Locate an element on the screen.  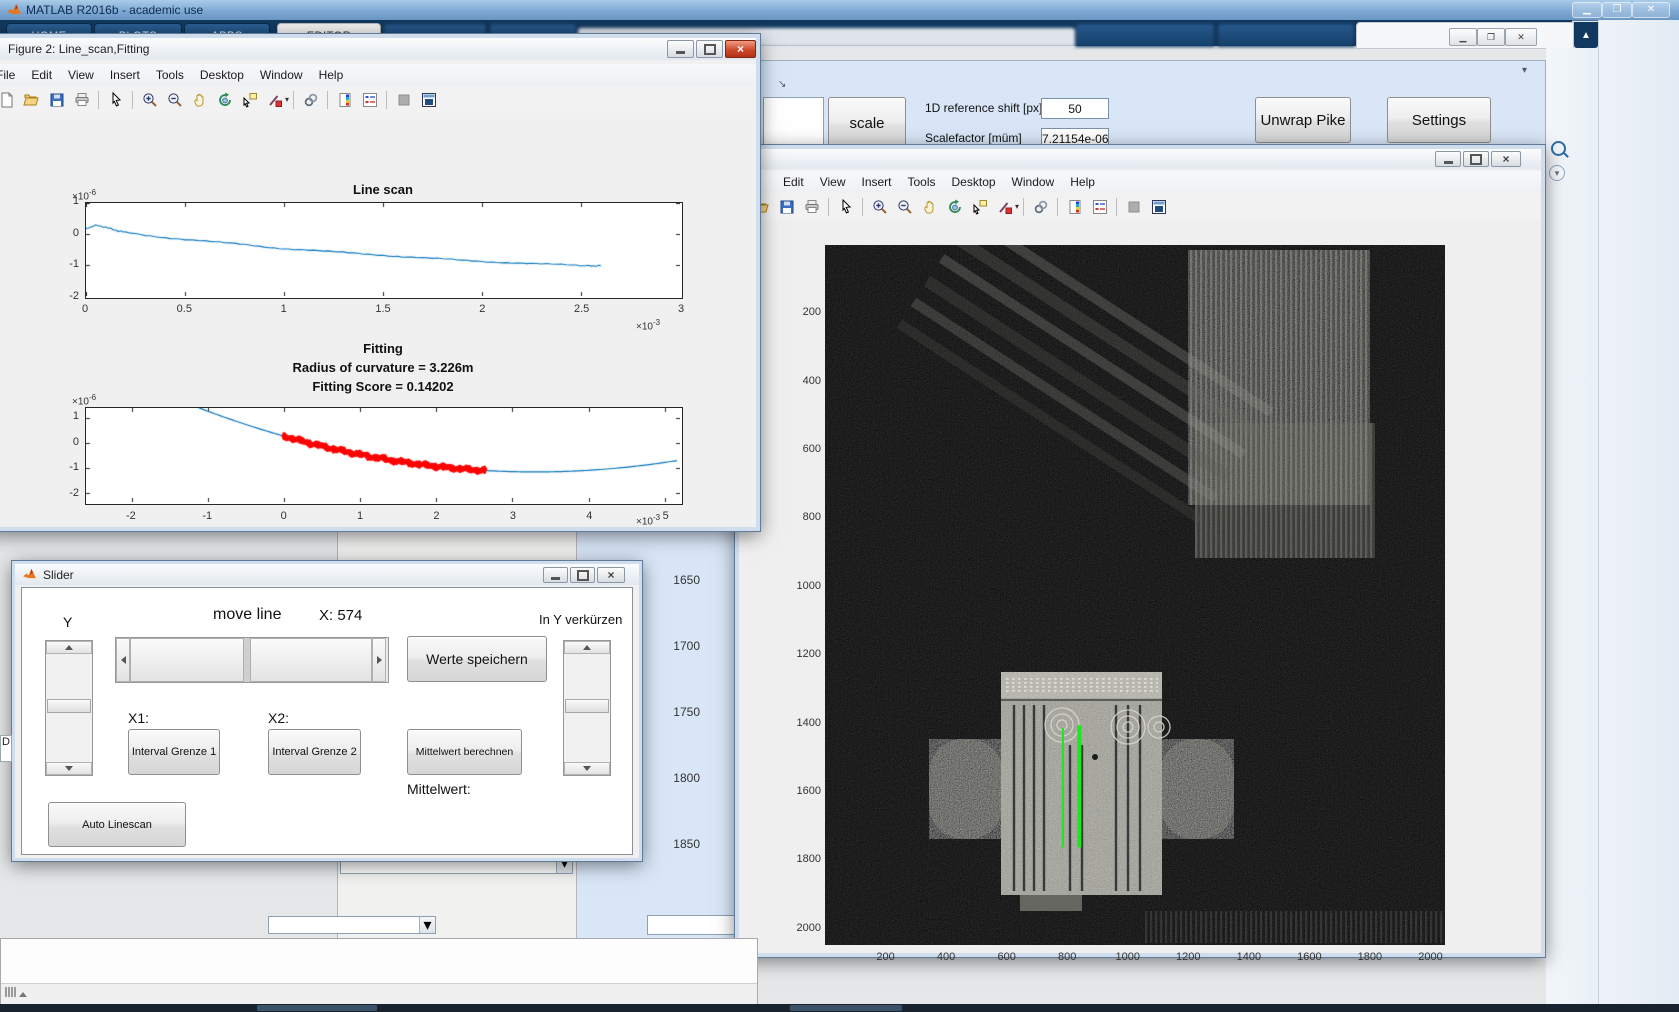
ribbon-collapse-button: ▲ is located at coordinates (1586, 35).